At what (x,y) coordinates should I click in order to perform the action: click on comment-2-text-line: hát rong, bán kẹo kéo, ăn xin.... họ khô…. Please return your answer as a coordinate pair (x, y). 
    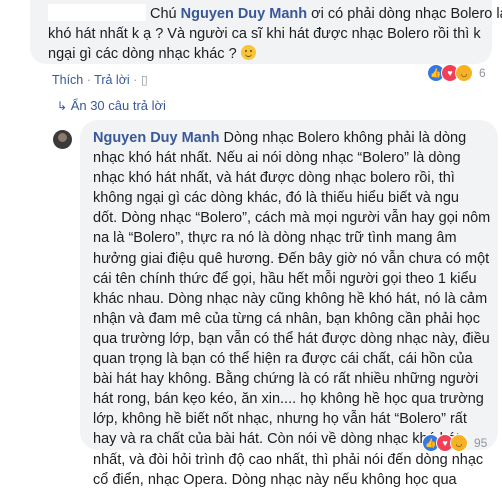
    Looking at the image, I should click on (288, 399).